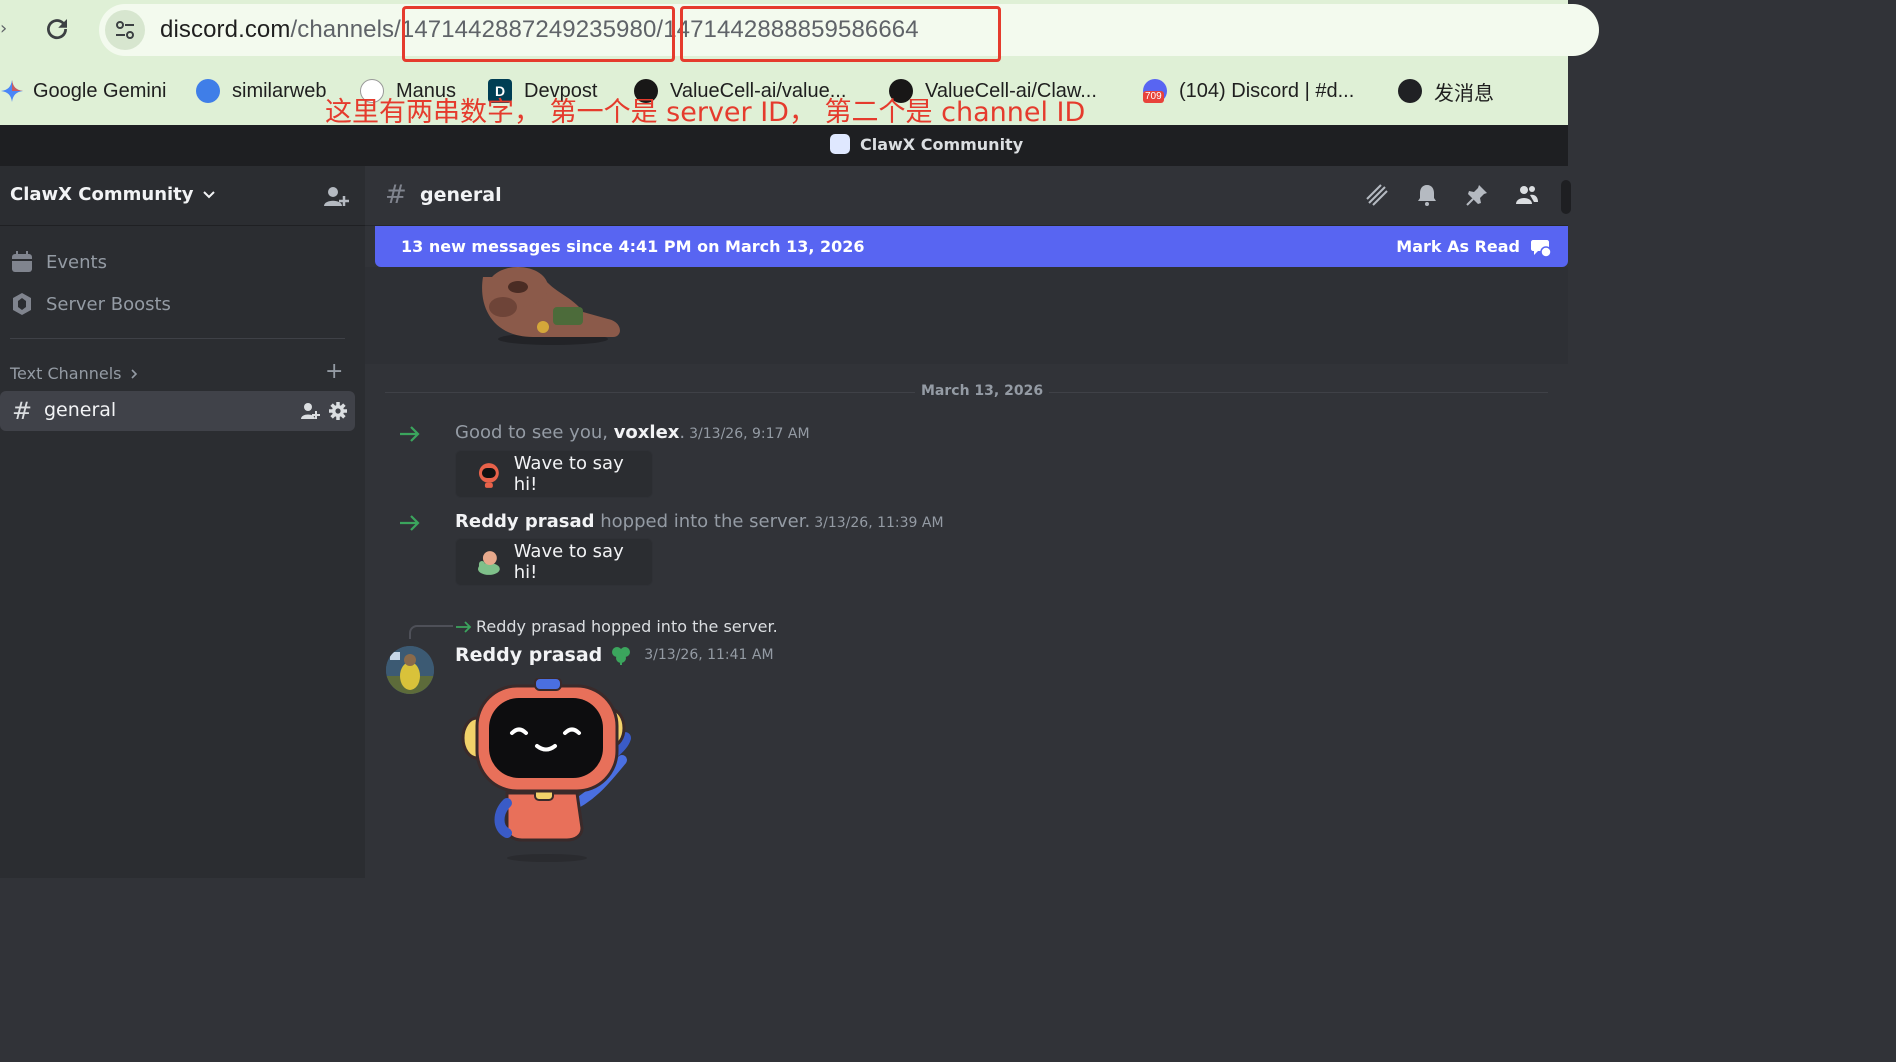 This screenshot has width=1896, height=1062. I want to click on message-header: Reddy prasad 3/13/26, 11:41 AM, so click(614, 655).